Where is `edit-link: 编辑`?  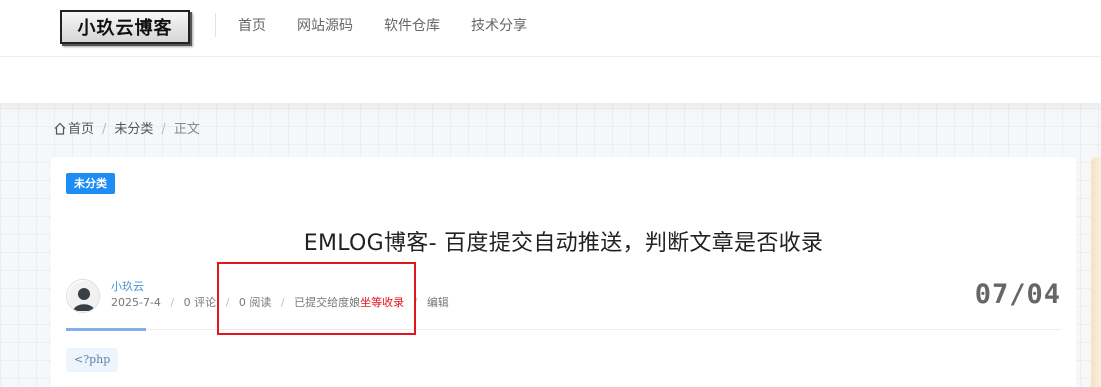 edit-link: 编辑 is located at coordinates (438, 302).